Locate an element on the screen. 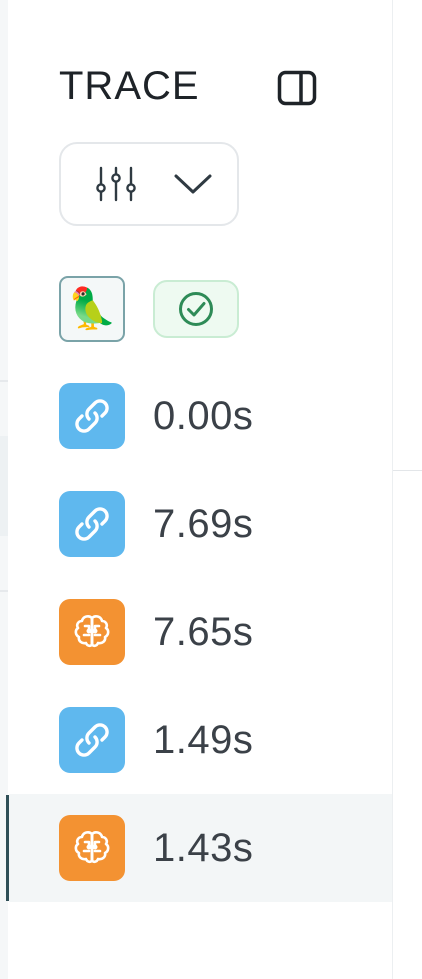 The image size is (422, 979). trace-row: 7.65s is located at coordinates (200, 632).